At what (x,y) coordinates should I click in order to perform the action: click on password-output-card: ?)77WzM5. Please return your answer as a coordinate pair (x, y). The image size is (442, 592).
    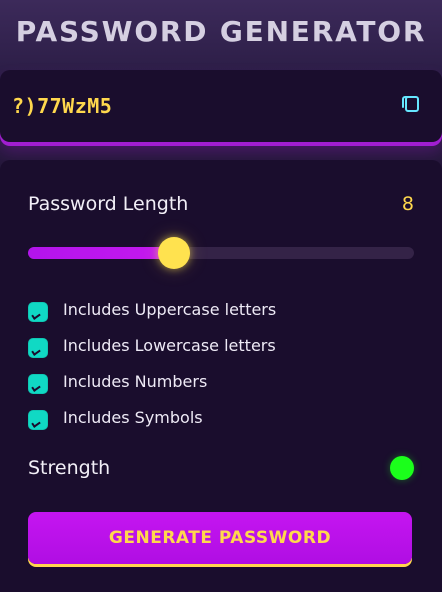
    Looking at the image, I should click on (221, 106).